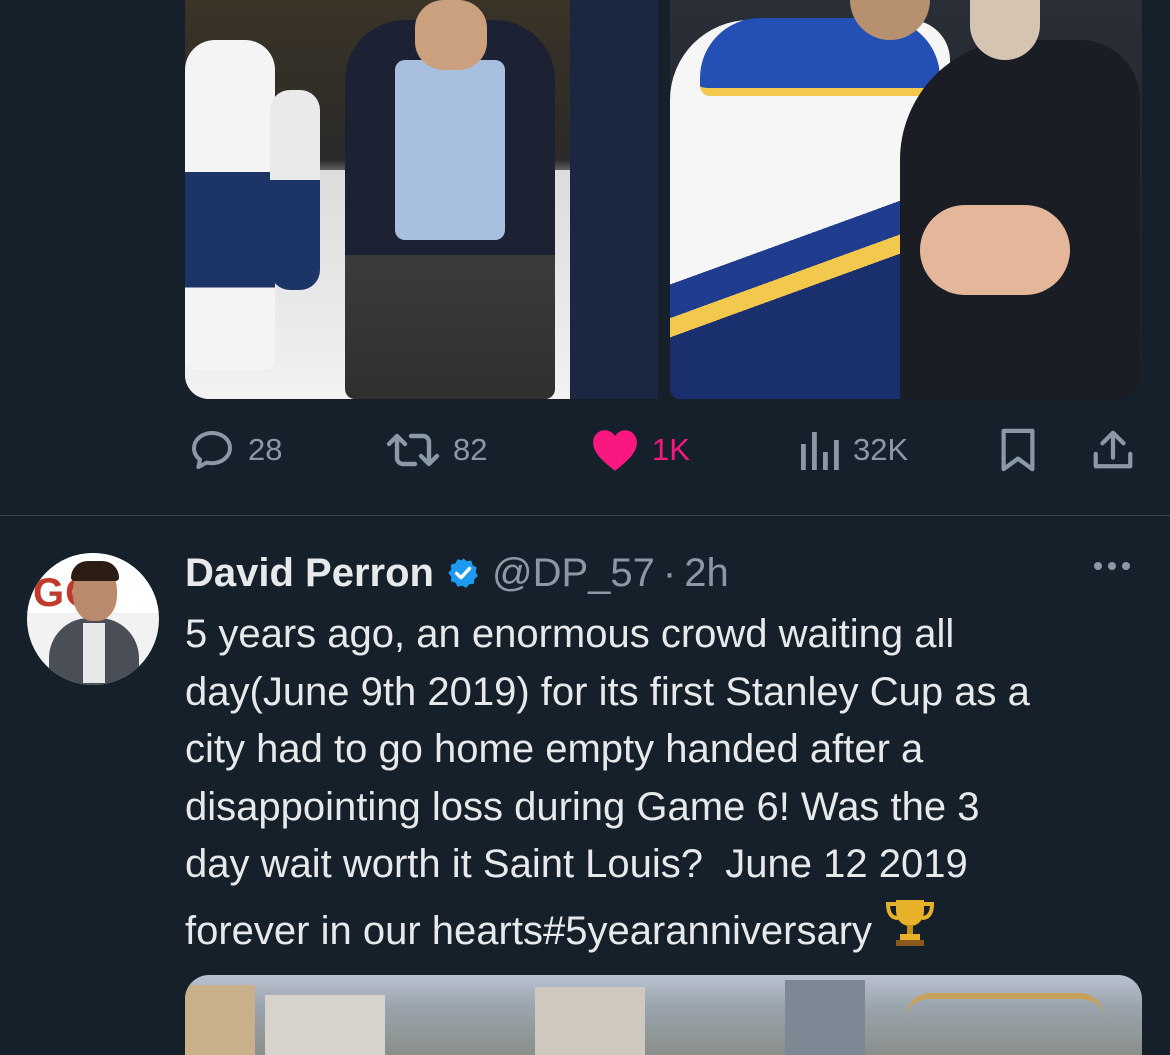 This screenshot has width=1170, height=1055. What do you see at coordinates (615, 450) in the screenshot?
I see `heart-icon` at bounding box center [615, 450].